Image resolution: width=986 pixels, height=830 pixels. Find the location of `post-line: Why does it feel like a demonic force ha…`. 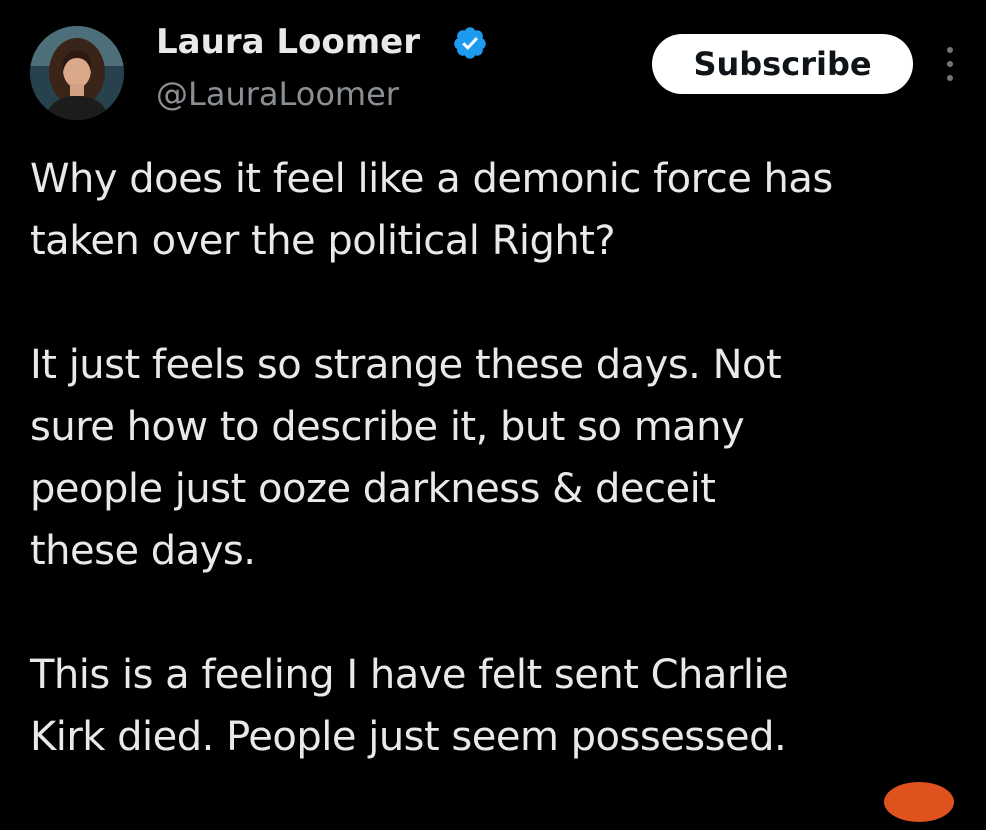

post-line: Why does it feel like a demonic force ha… is located at coordinates (431, 179).